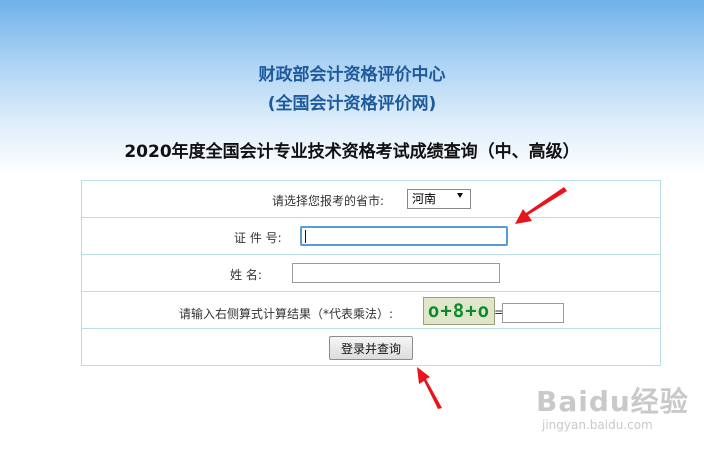 This screenshot has height=460, width=704. Describe the element at coordinates (352, 152) in the screenshot. I see `exam-title: 2020年度全国会计专业技术资格考试成绩查询（中、高级）` at that location.